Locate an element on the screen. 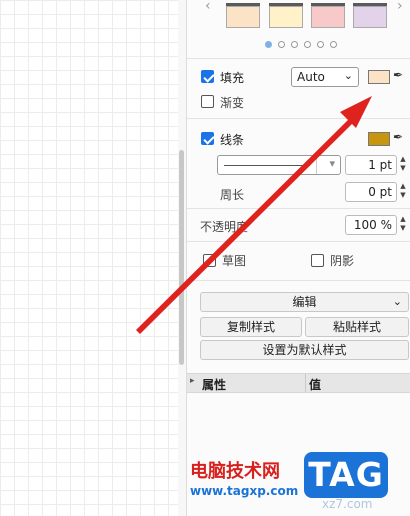 Image resolution: width=410 pixels, height=516 pixels. opacity-input: 100 % is located at coordinates (371, 225).